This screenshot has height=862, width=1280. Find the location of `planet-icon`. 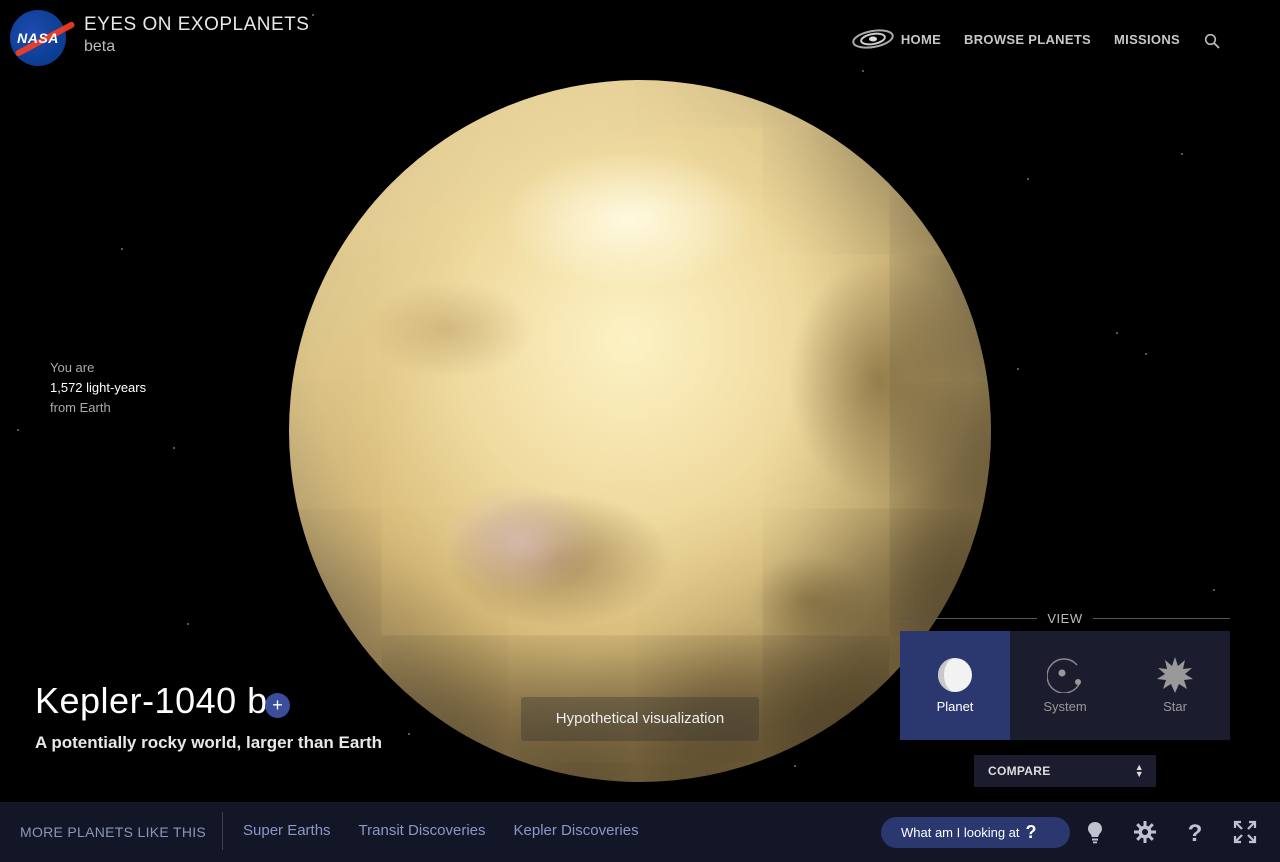

planet-icon is located at coordinates (955, 675).